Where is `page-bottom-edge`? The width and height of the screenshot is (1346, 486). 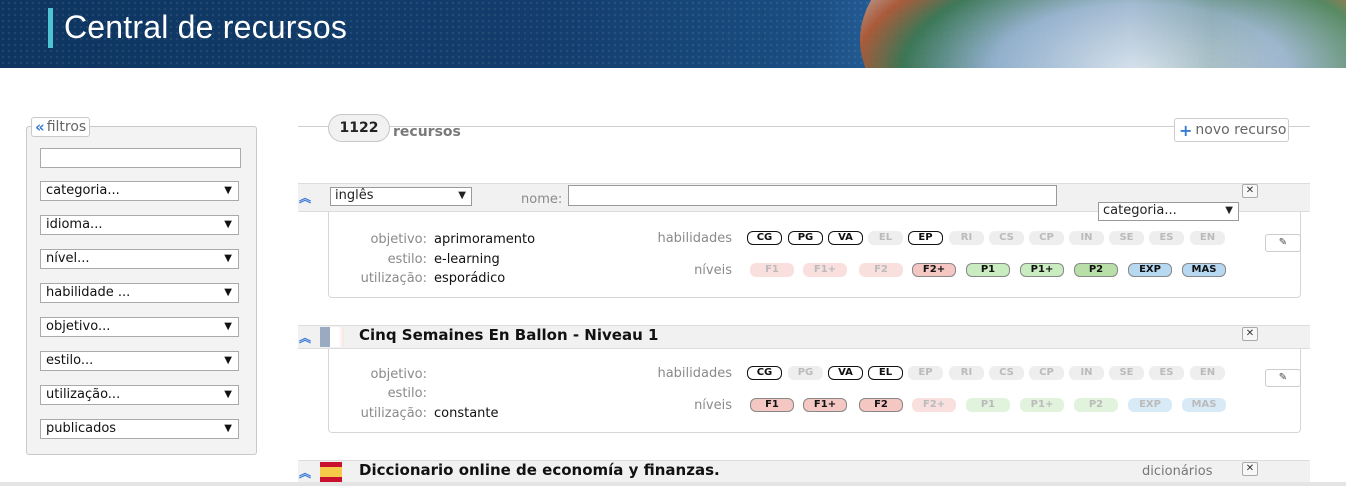
page-bottom-edge is located at coordinates (673, 484).